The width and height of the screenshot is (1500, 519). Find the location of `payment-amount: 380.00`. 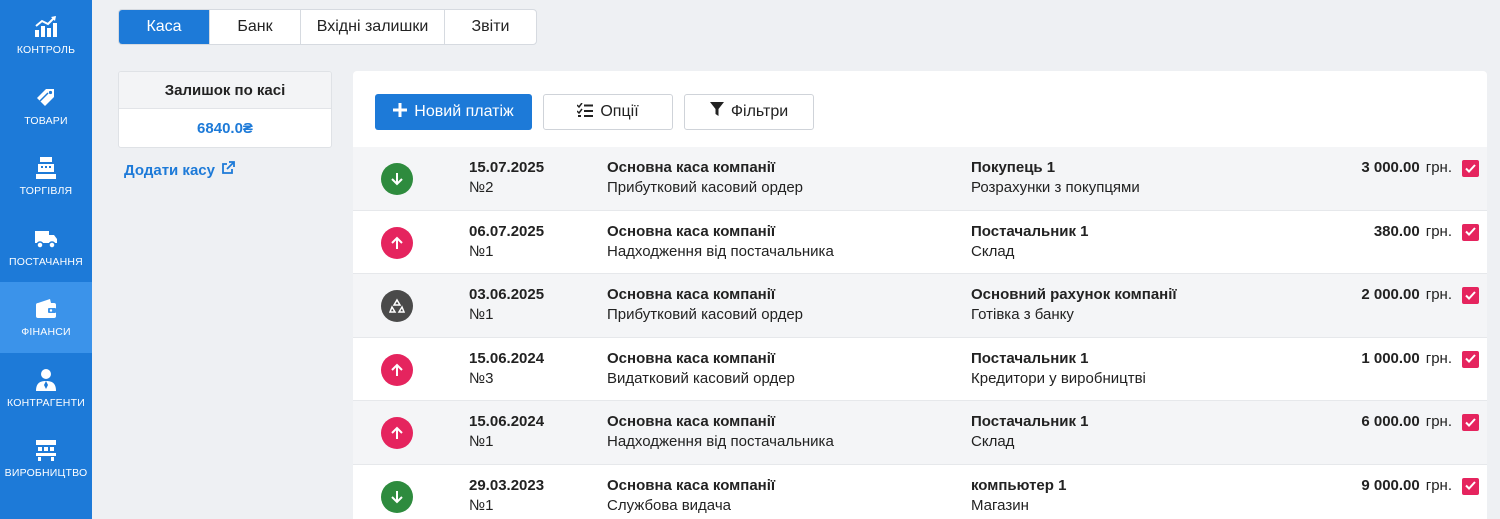

payment-amount: 380.00 is located at coordinates (1396, 231).